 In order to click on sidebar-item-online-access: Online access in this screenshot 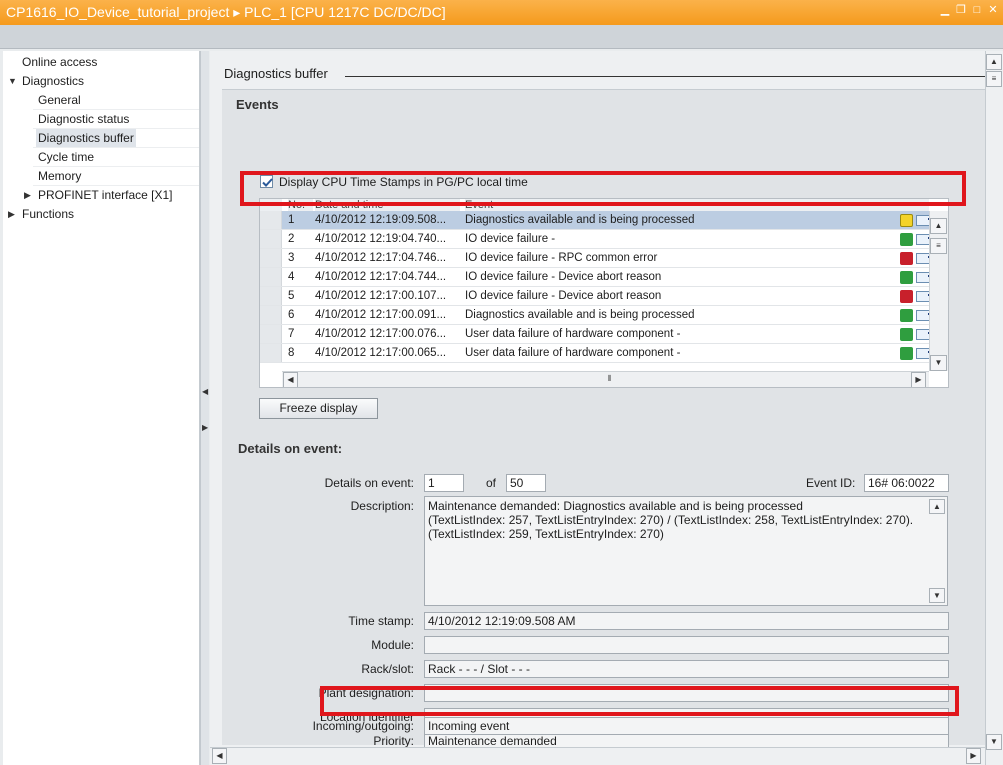, I will do `click(59, 62)`.